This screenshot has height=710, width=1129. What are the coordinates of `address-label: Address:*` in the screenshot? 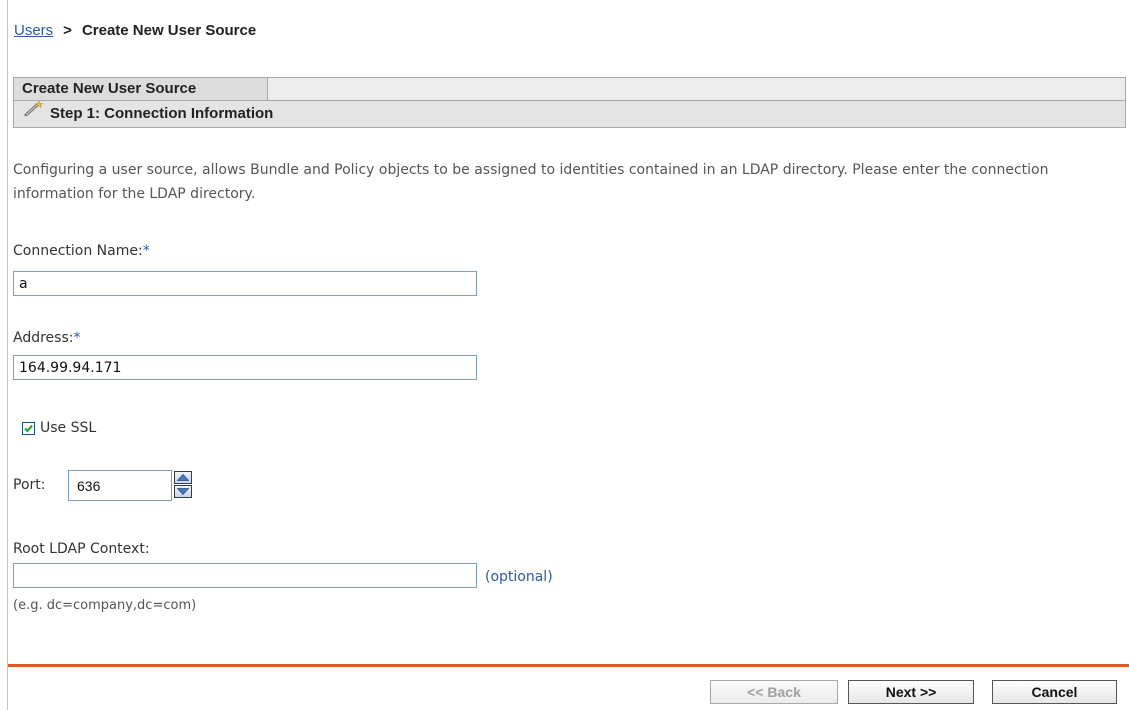 It's located at (46, 338).